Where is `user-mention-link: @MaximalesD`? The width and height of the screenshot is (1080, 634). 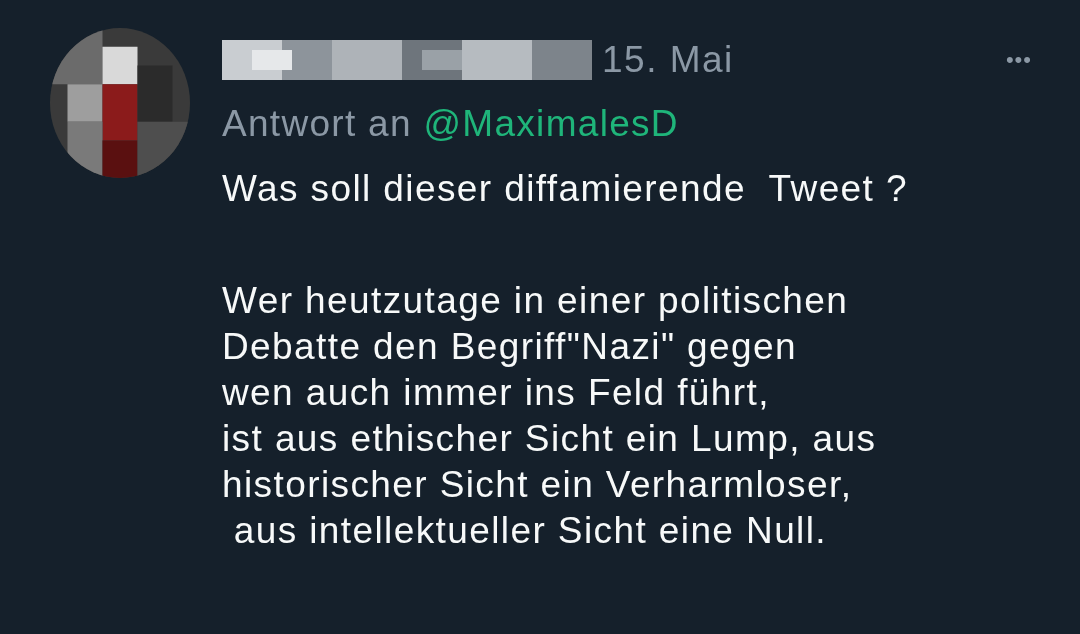 user-mention-link: @MaximalesD is located at coordinates (551, 123).